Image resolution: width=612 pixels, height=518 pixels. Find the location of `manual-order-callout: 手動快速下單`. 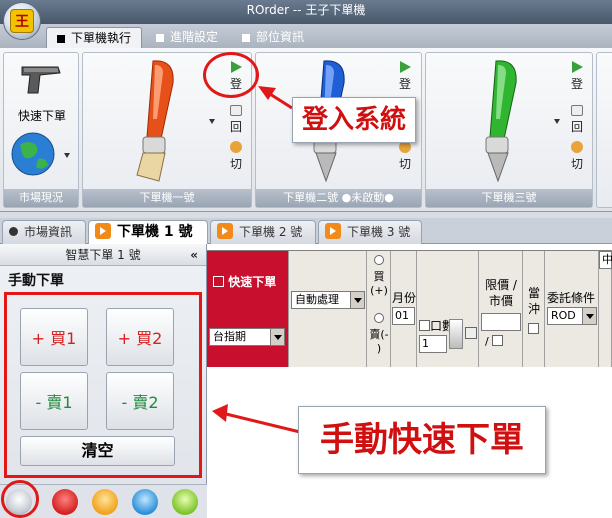

manual-order-callout: 手動快速下單 is located at coordinates (422, 440).